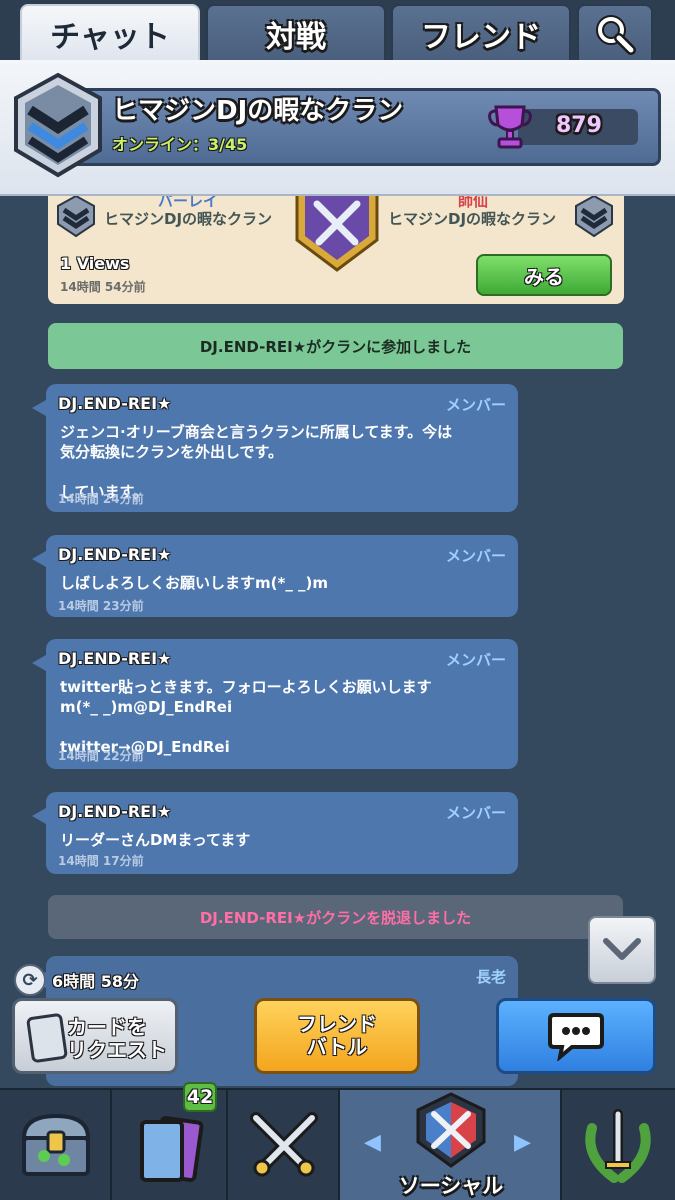  I want to click on request-card-label: カードを リクエスト, so click(117, 1038).